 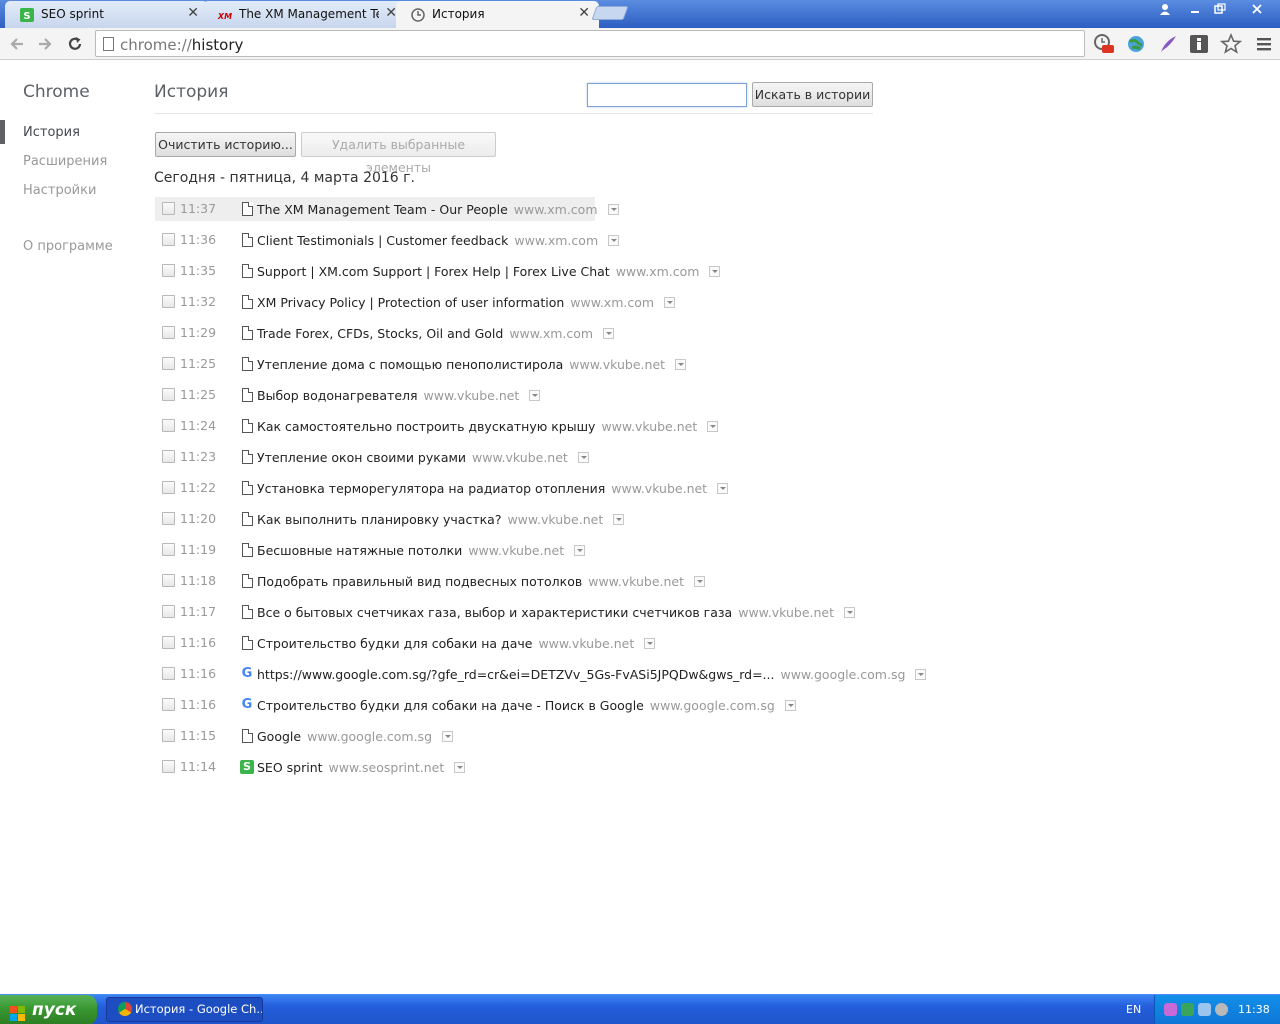 What do you see at coordinates (65, 161) in the screenshot?
I see `sidebar-item-extensions: Расширения` at bounding box center [65, 161].